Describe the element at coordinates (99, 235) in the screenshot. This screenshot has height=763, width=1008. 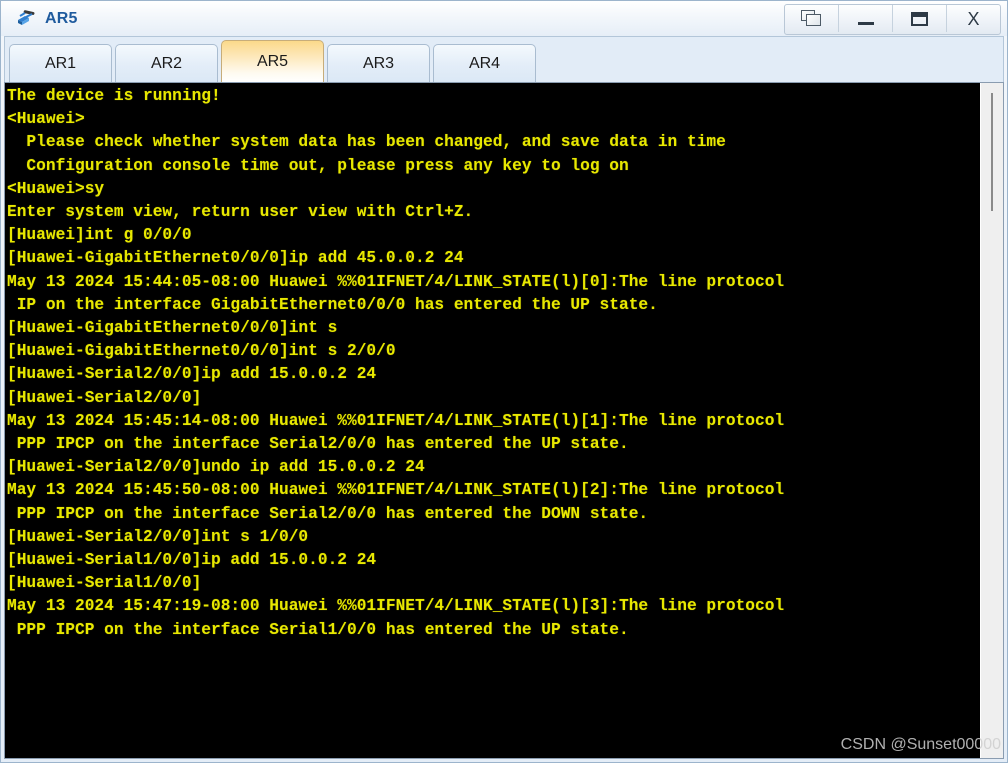
I see `terminal-line: [Huawei]int g 0/0/0` at that location.